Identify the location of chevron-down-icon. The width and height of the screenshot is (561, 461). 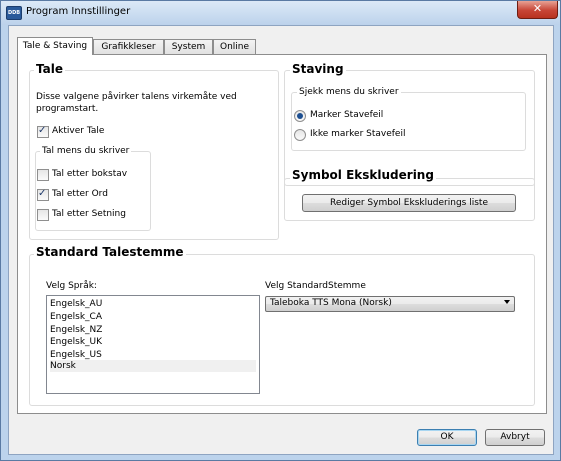
(507, 302).